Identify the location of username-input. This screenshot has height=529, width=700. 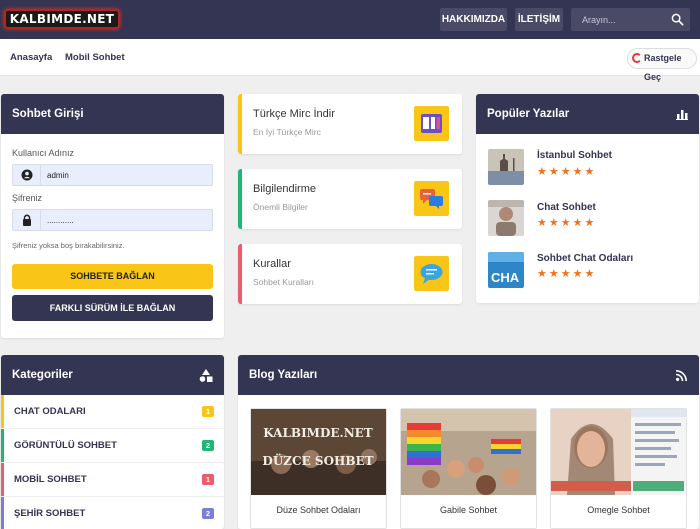
(127, 175).